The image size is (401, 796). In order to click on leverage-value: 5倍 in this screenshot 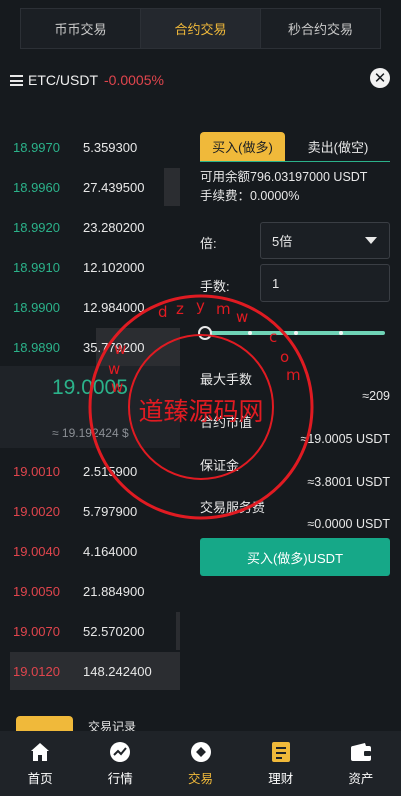, I will do `click(282, 241)`.